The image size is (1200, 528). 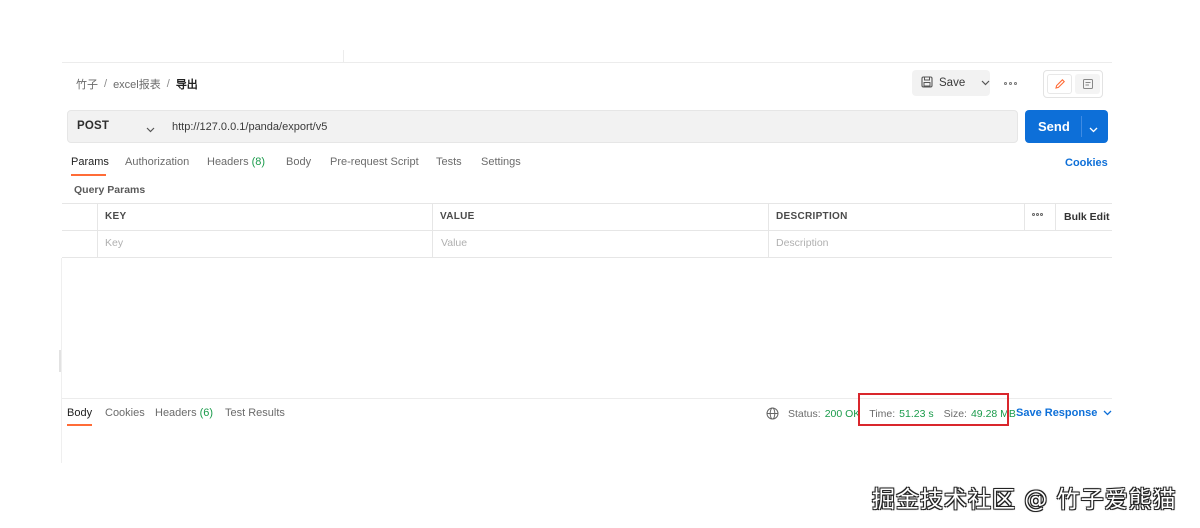 I want to click on status-value: 200 OK, so click(x=843, y=414).